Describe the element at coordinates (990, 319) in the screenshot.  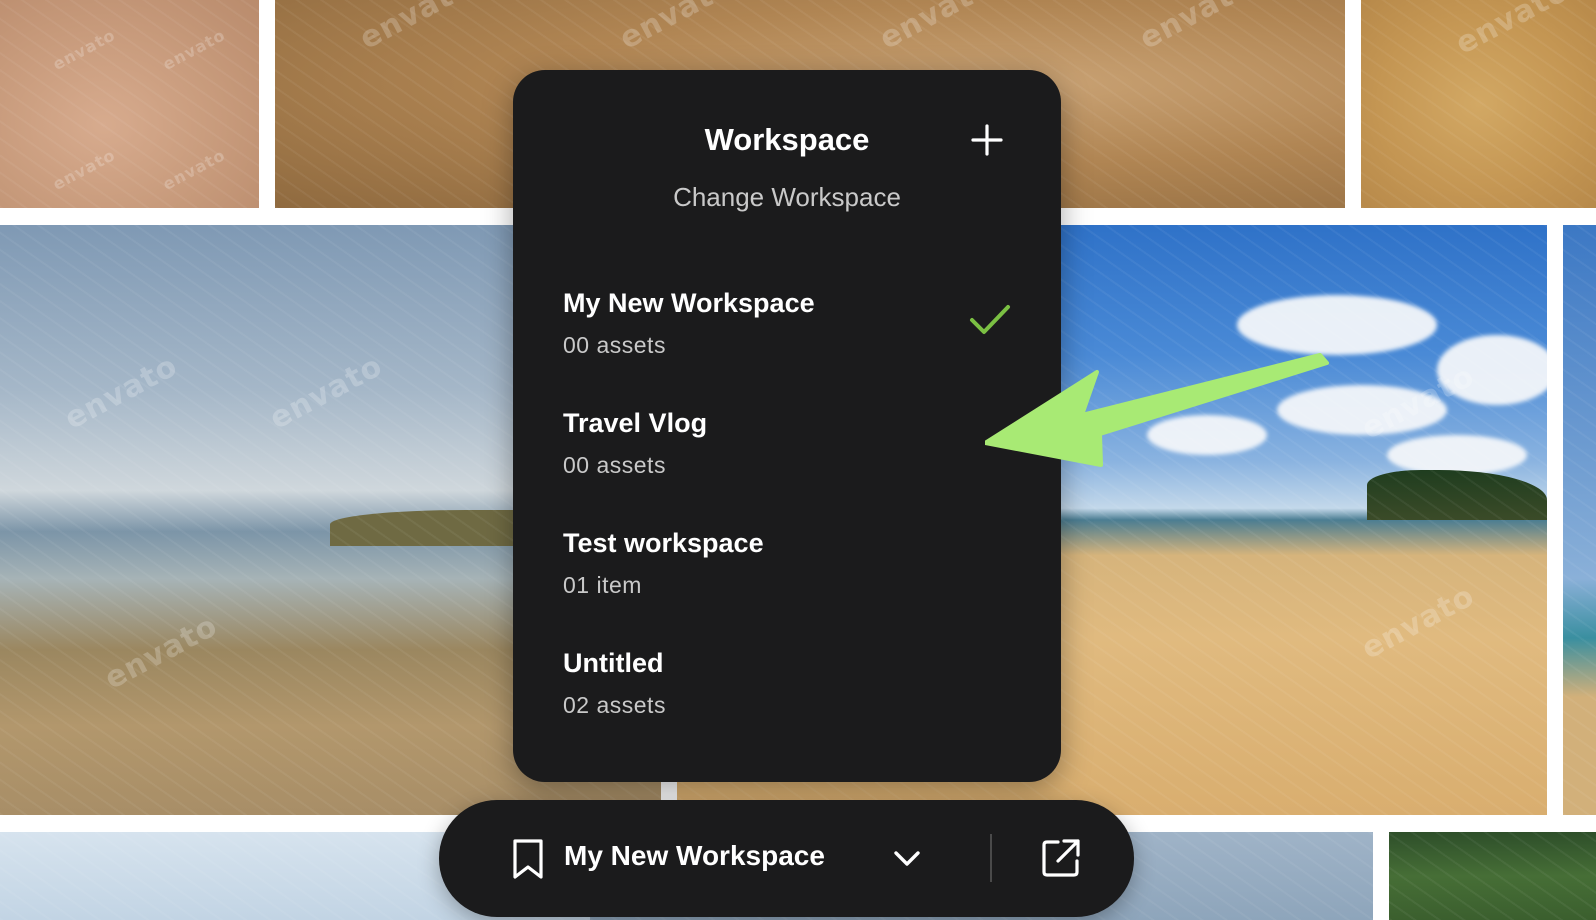
I see `checkmark-icon` at that location.